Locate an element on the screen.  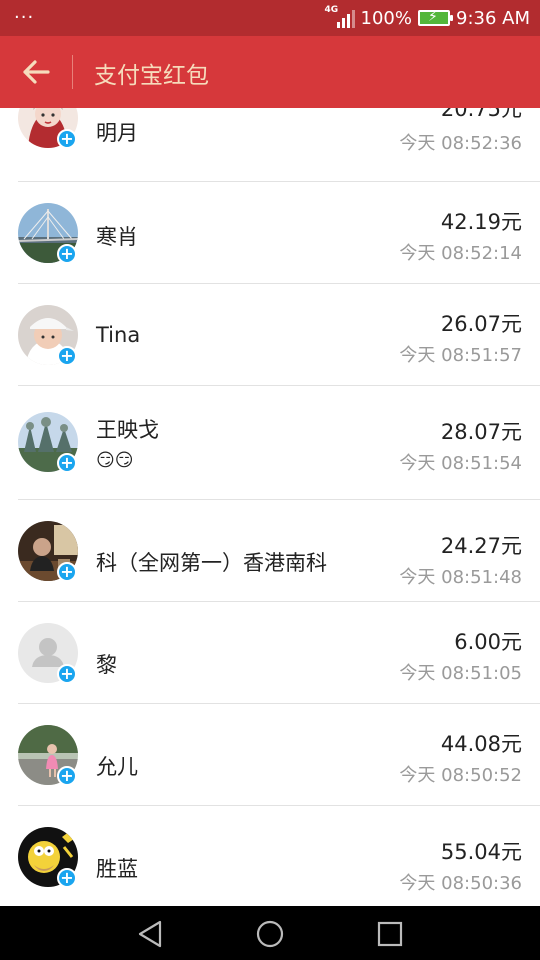
system-nav-bar is located at coordinates (270, 933).